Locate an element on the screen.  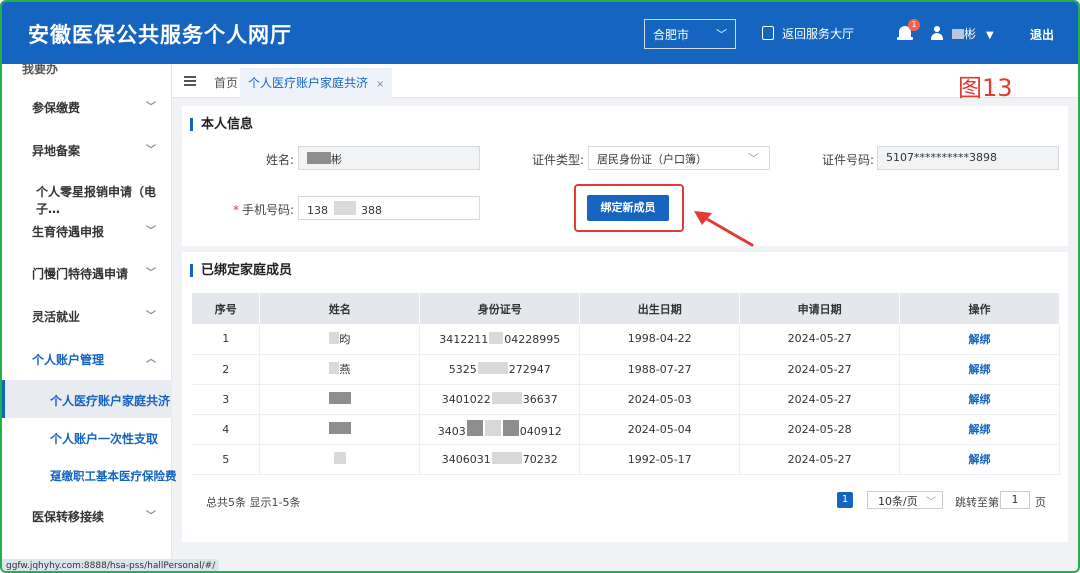
sidebar-item-chronic-disease: 门慢门特待遇申请 ﹀ is located at coordinates (87, 272).